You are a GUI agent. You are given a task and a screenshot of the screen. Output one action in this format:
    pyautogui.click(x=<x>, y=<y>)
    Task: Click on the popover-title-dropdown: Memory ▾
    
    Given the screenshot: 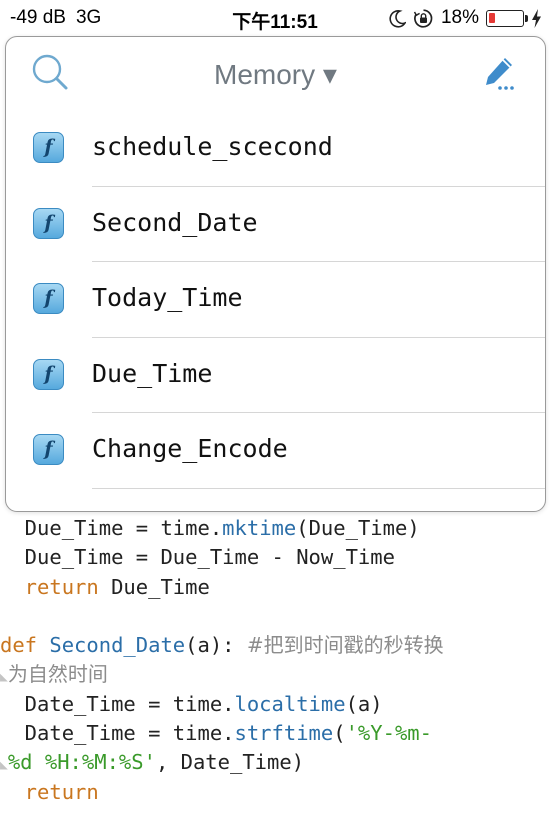 What is the action you would take?
    pyautogui.click(x=275, y=74)
    